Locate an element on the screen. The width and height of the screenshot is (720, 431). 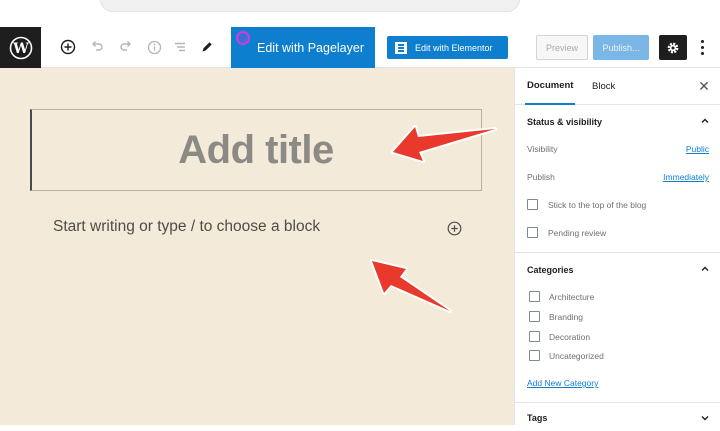
pagelayer-button-label: Edit with Pagelayer is located at coordinates (311, 47).